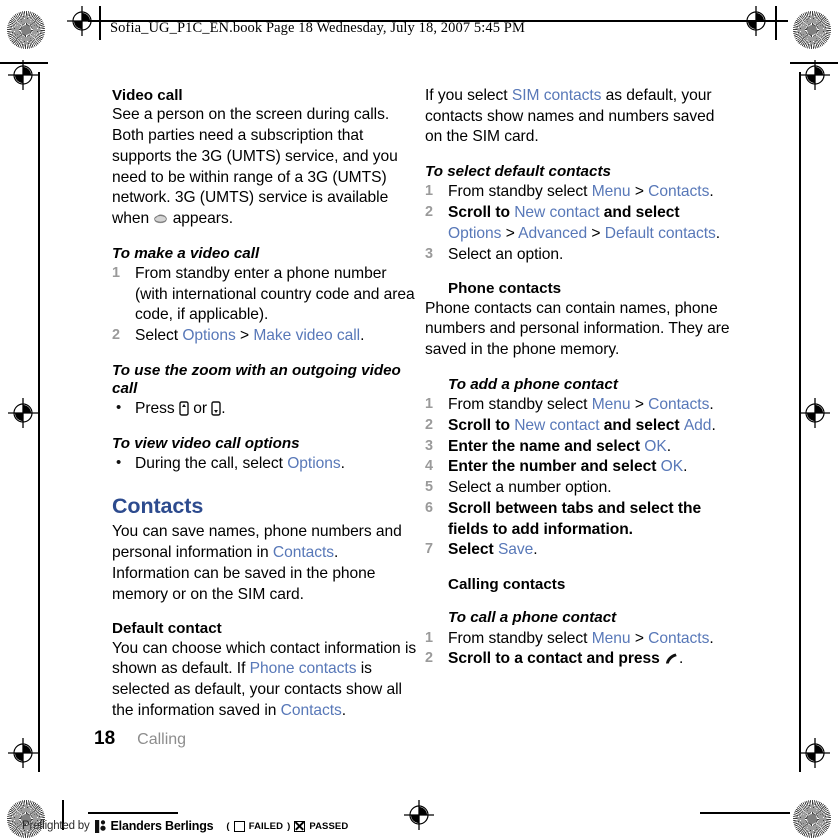 The image size is (838, 839). Describe the element at coordinates (329, 826) in the screenshot. I see `preflight-passed-label: PASSED` at that location.